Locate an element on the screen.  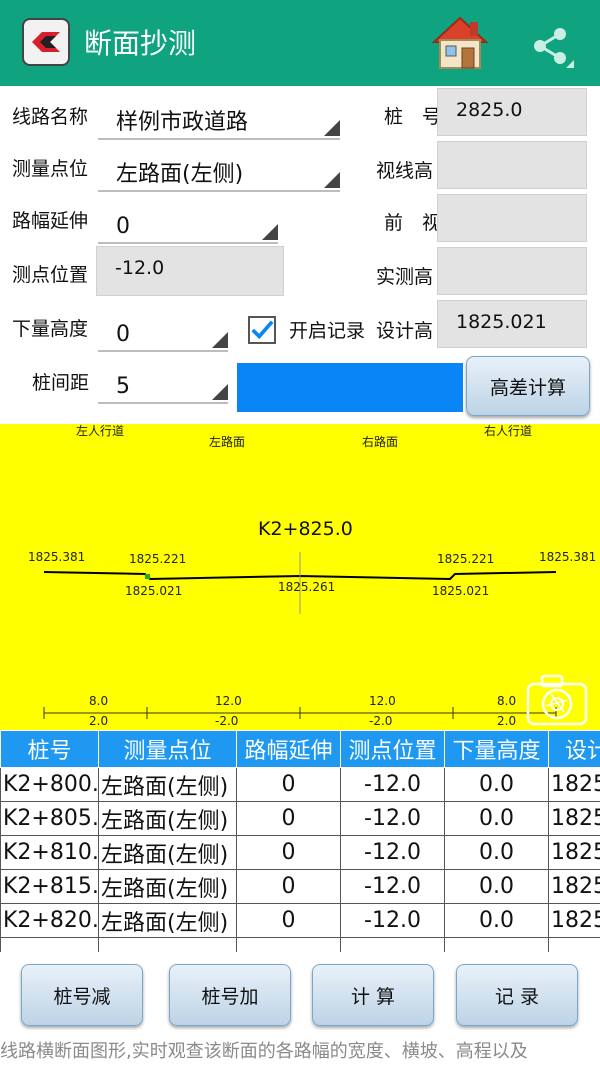
record-toggle-label: 开启记录 is located at coordinates (327, 331).